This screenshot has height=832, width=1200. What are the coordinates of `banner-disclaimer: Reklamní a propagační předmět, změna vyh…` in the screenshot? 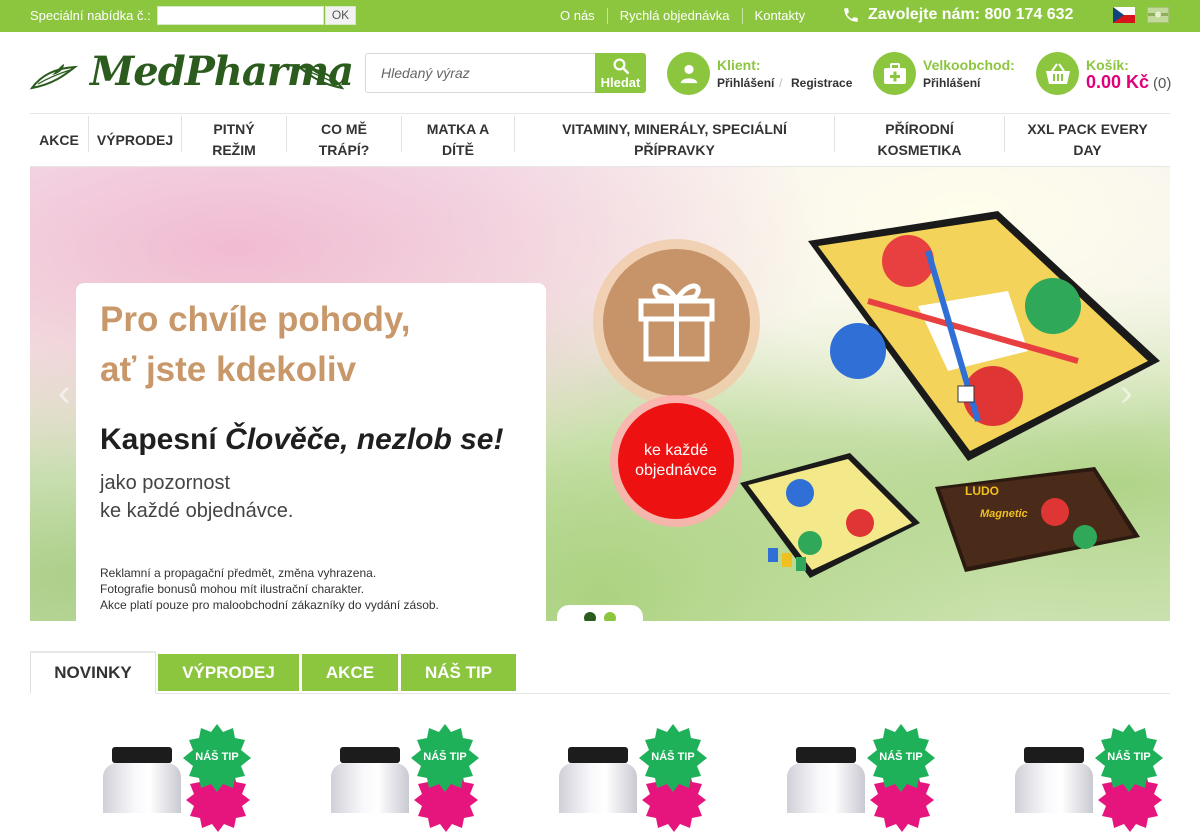 It's located at (269, 589).